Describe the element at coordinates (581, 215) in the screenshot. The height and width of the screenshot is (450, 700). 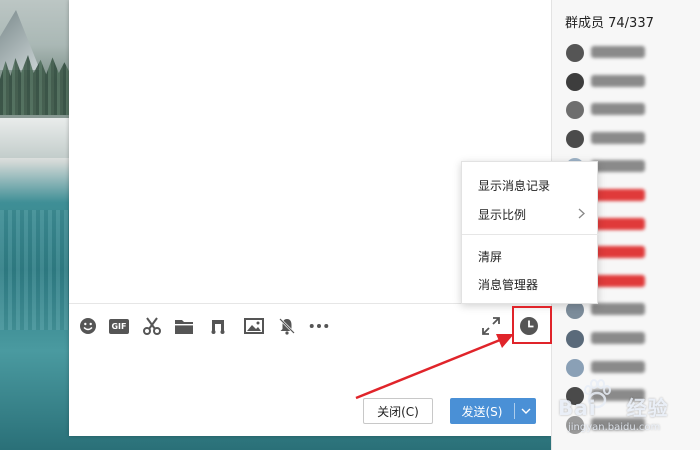
I see `chevron-right-icon` at that location.